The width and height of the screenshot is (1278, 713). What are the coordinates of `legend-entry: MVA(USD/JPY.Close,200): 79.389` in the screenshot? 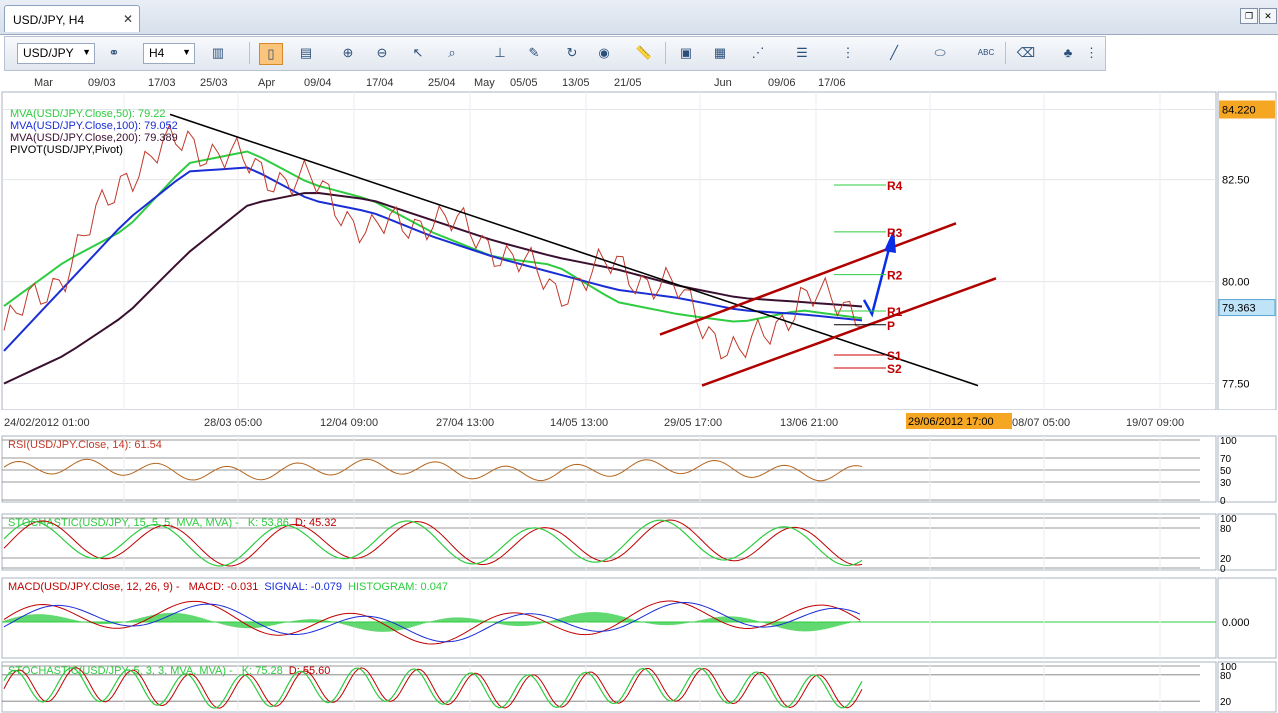 It's located at (94, 138).